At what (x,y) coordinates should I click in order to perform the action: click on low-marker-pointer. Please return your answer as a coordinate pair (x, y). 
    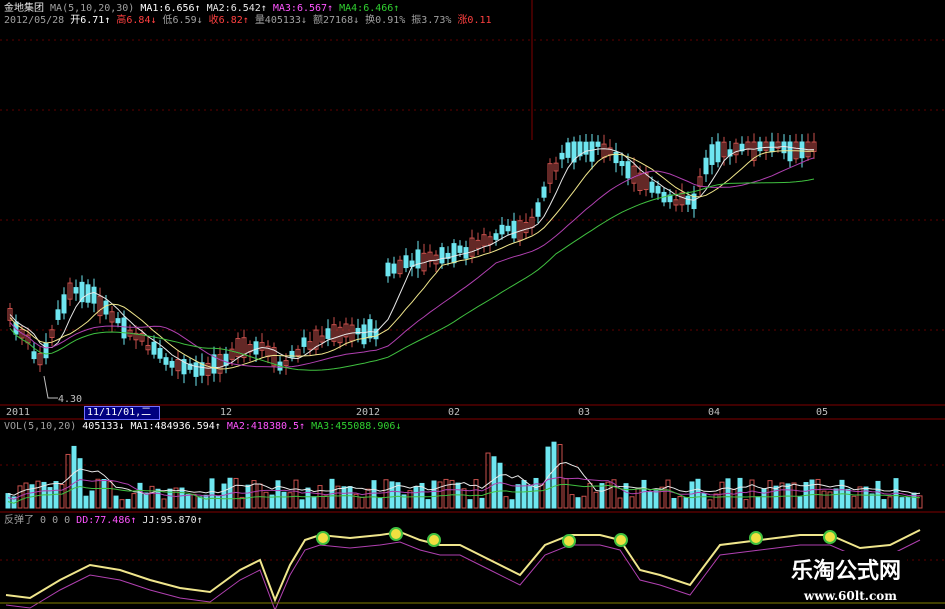
    Looking at the image, I should click on (50, 387).